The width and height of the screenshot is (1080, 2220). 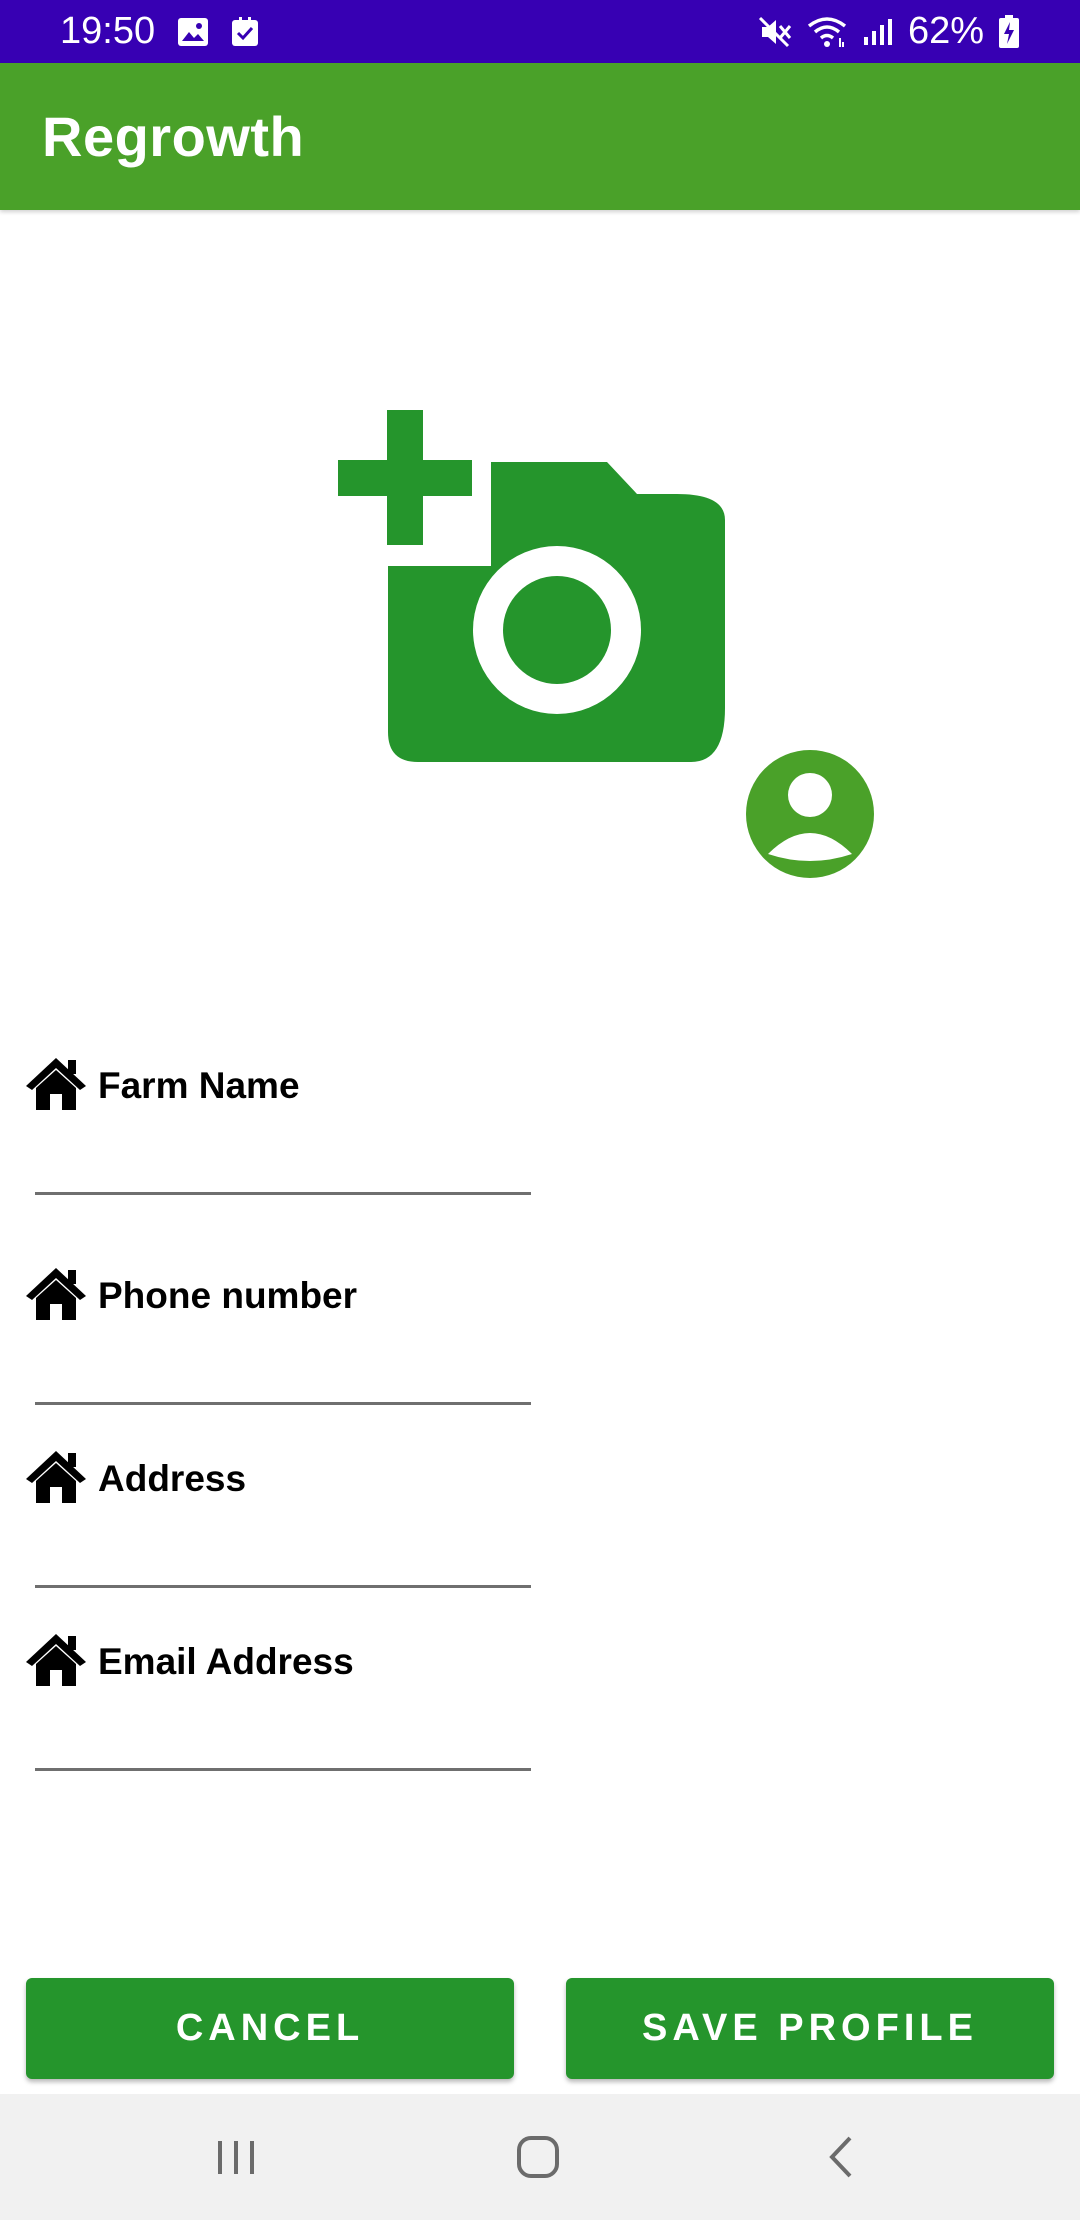 I want to click on phone-number-field: Phone number, so click(x=284, y=1335).